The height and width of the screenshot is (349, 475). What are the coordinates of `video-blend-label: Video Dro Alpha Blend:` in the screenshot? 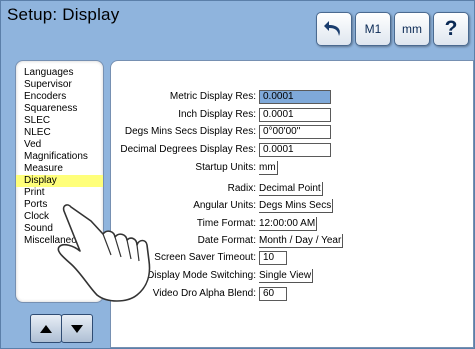 It's located at (204, 293).